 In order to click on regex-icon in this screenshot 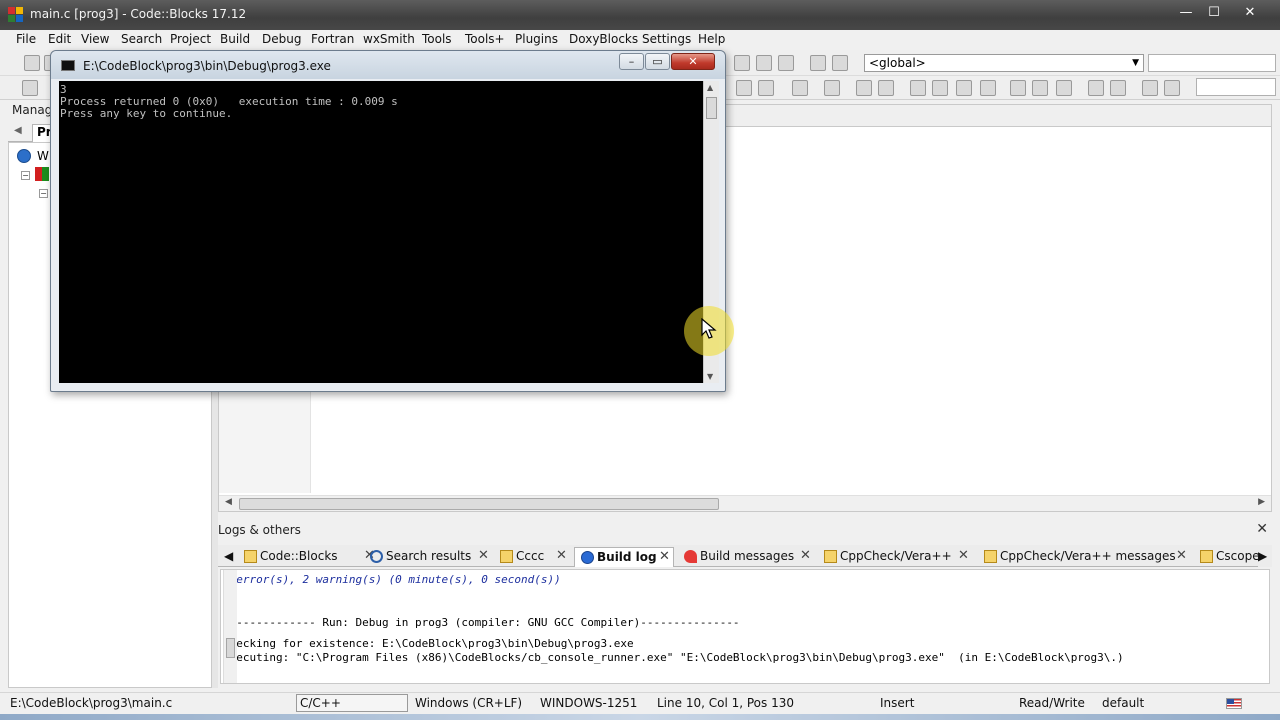, I will do `click(766, 88)`.